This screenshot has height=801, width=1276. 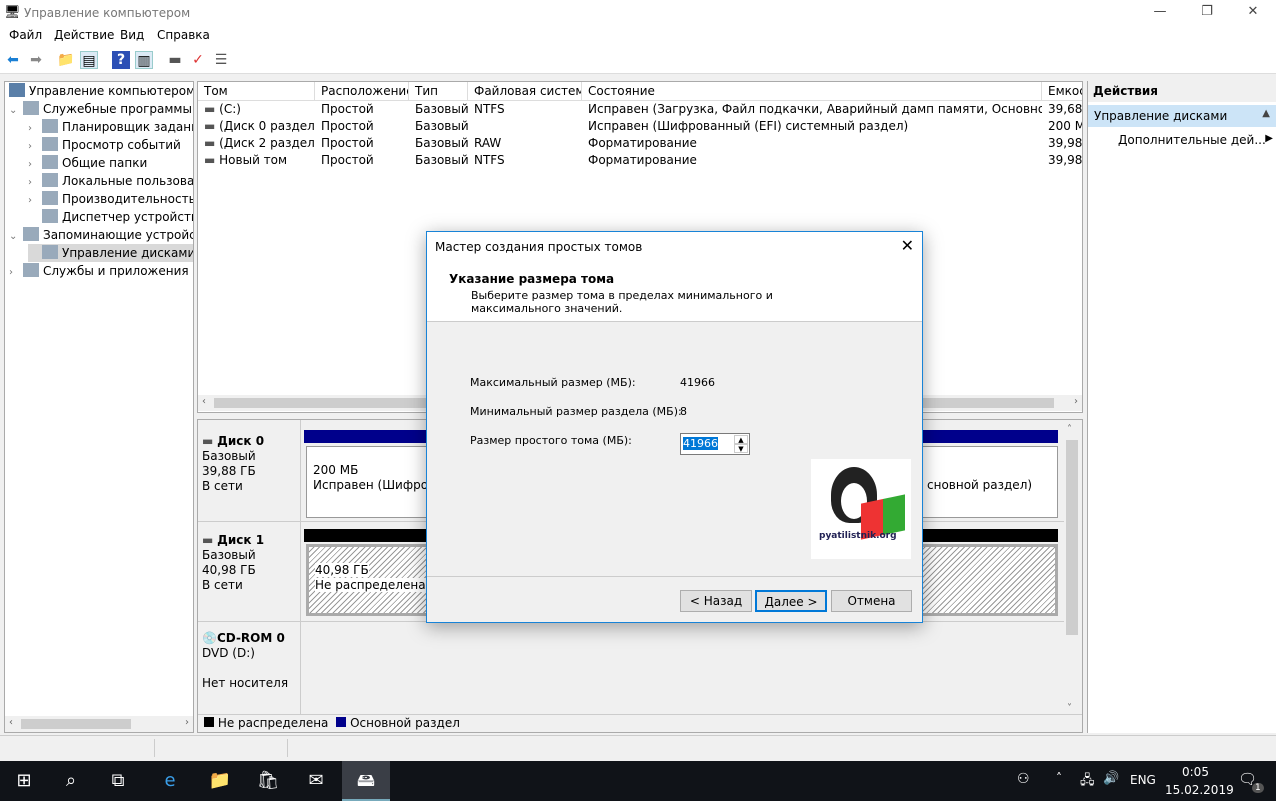 I want to click on next-button: Далее >, so click(x=791, y=601).